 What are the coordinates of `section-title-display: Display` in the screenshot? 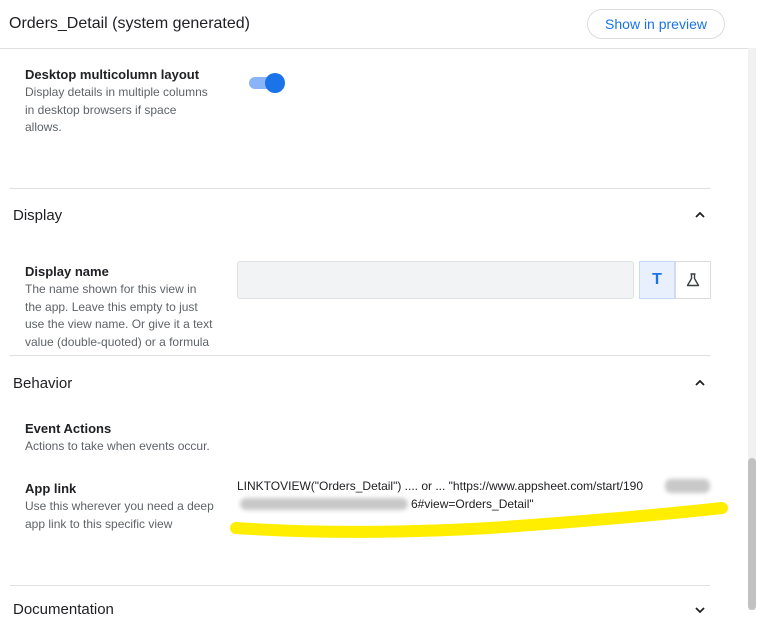 It's located at (38, 215).